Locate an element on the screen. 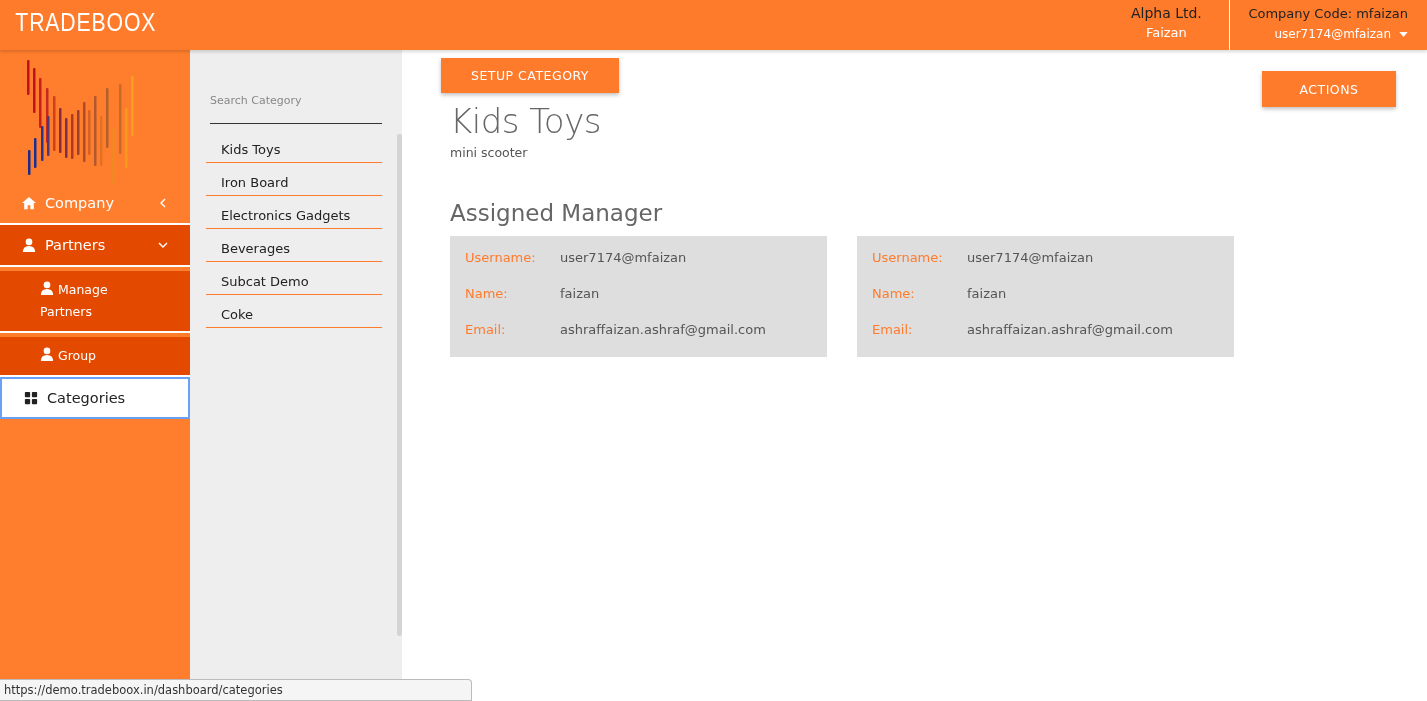 The height and width of the screenshot is (701, 1427). chevron-down-icon is located at coordinates (163, 245).